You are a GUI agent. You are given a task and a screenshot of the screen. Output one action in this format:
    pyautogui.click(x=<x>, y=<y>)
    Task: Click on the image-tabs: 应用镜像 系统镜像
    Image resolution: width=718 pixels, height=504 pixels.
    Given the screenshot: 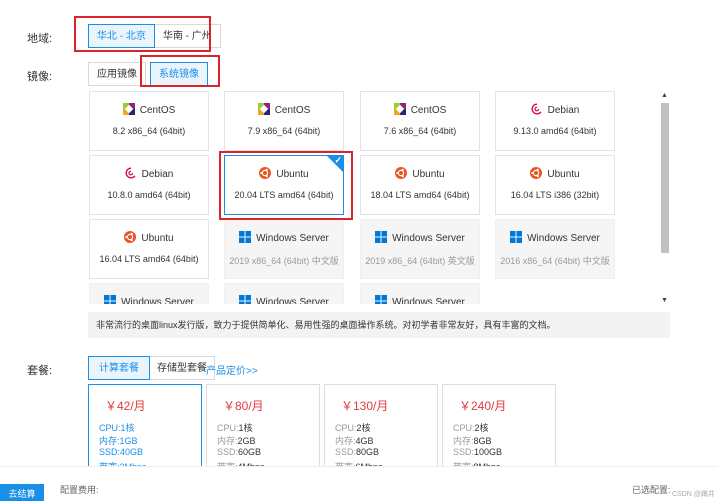 What is the action you would take?
    pyautogui.click(x=148, y=74)
    